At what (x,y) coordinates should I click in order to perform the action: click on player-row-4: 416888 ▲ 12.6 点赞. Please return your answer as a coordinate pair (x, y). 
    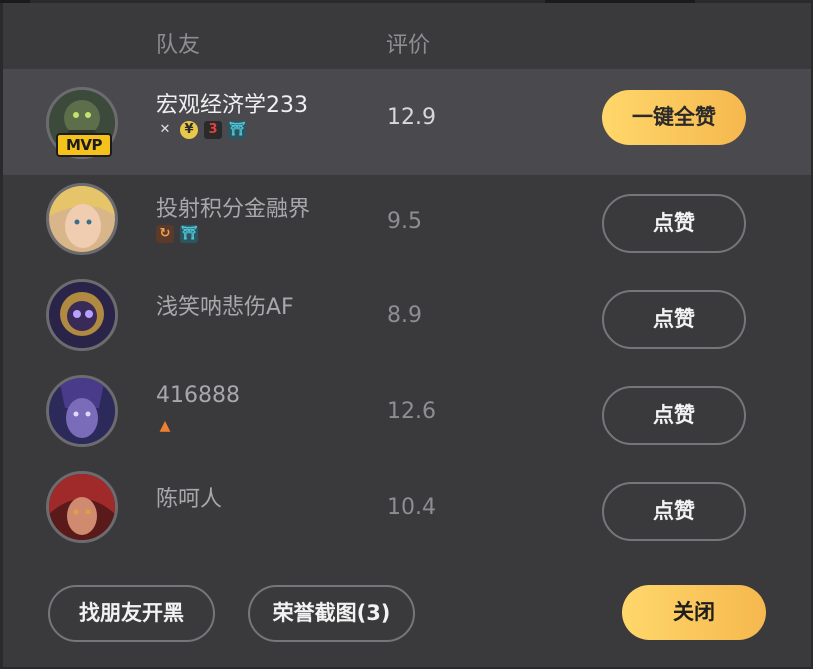
    Looking at the image, I should click on (407, 415).